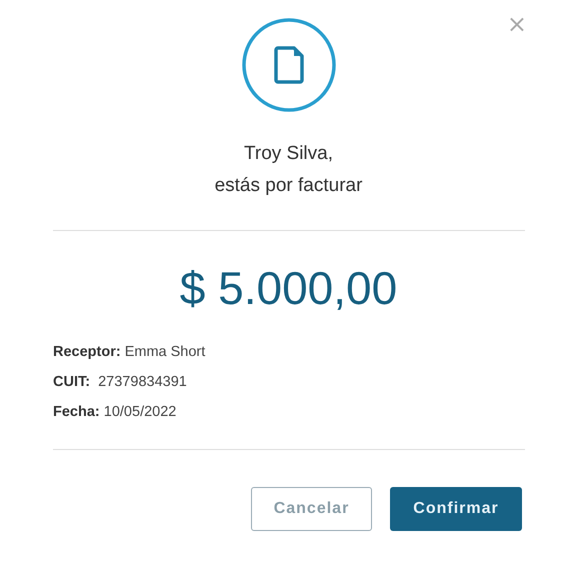 The width and height of the screenshot is (577, 561). Describe the element at coordinates (288, 186) in the screenshot. I see `title-text: estás por facturar` at that location.